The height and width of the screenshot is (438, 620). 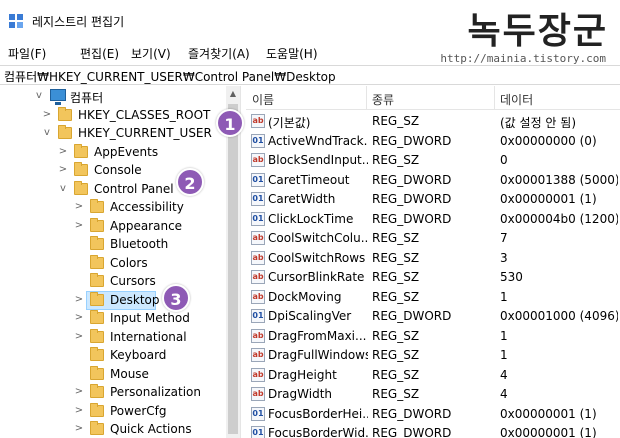 I want to click on tree-scrollbar: ▲, so click(x=233, y=262).